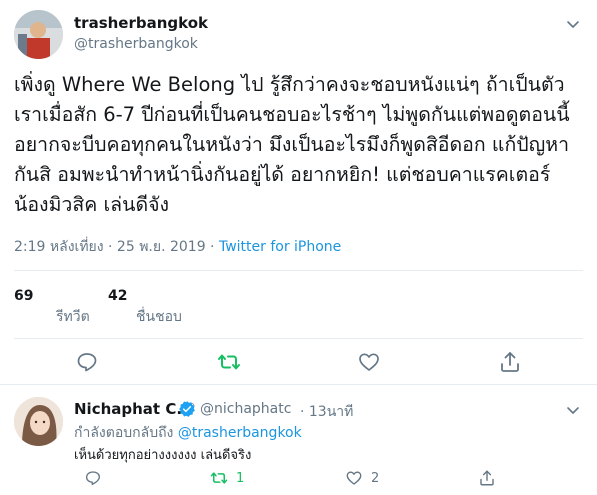  I want to click on reply-text: เห็นด้วยทุกอย่างงงงงง เล่นดีจริง, so click(163, 455).